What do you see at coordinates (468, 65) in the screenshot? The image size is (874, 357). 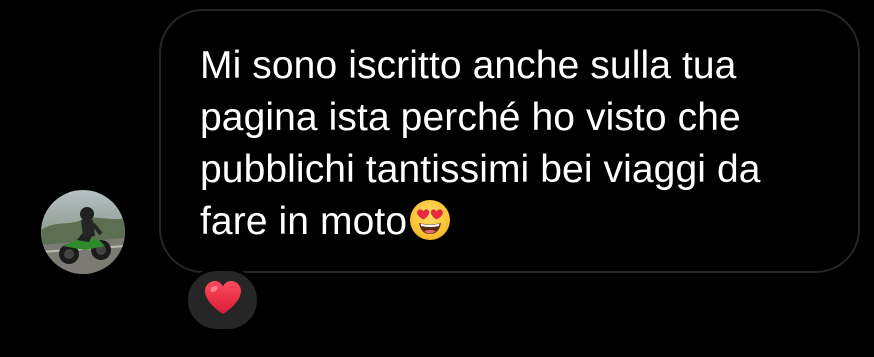 I see `message-line: Mi sono iscritto anche sulla tua` at bounding box center [468, 65].